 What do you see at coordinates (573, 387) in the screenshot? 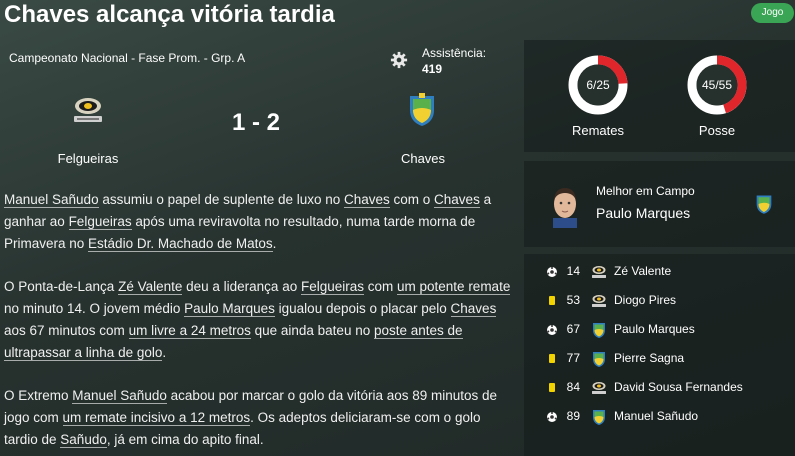
I see `event-minute: 84` at bounding box center [573, 387].